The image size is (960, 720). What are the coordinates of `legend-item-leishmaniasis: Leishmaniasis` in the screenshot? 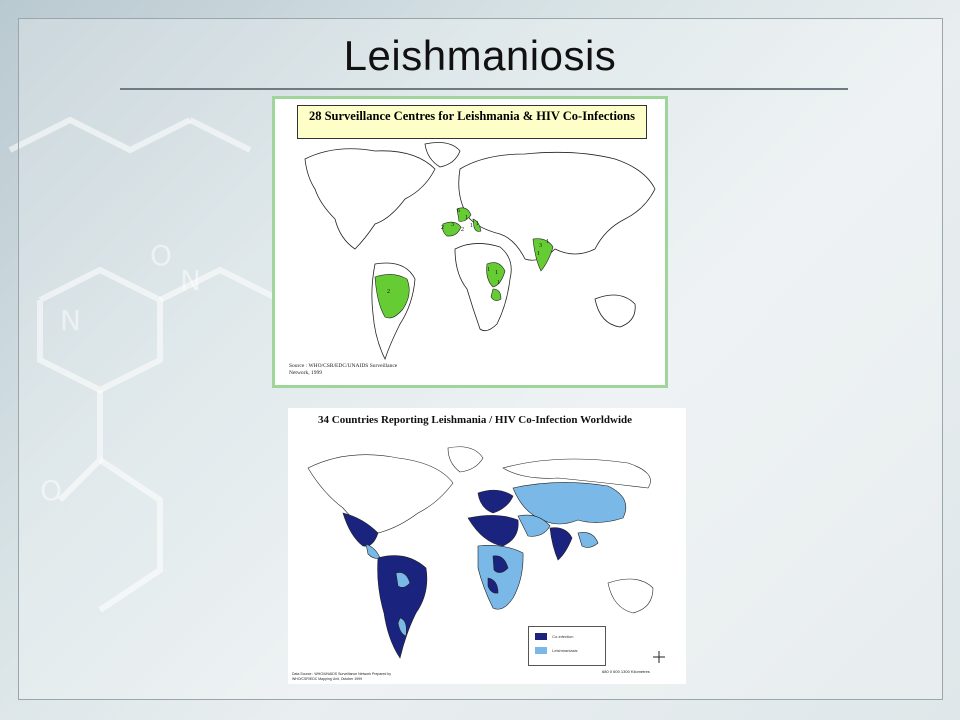 It's located at (556, 651).